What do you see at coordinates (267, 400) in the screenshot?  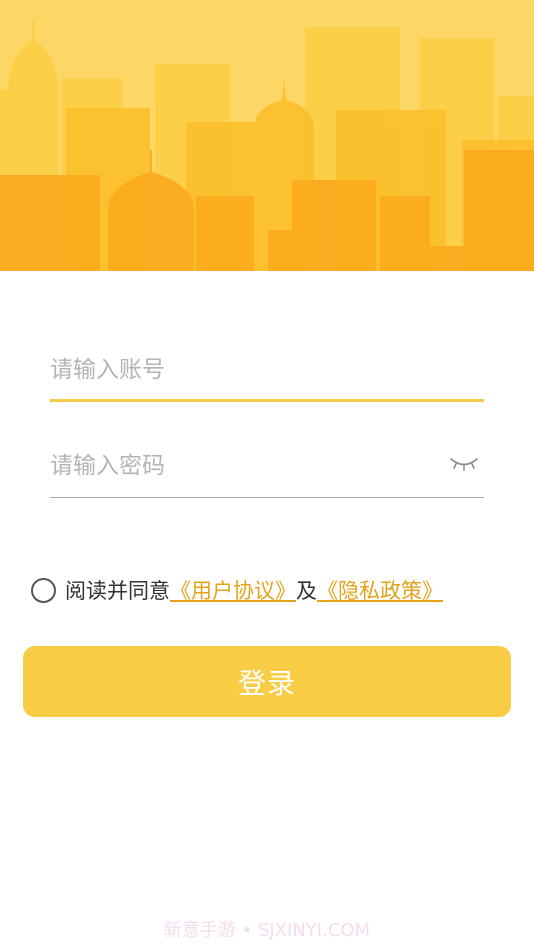 I see `account-underline` at bounding box center [267, 400].